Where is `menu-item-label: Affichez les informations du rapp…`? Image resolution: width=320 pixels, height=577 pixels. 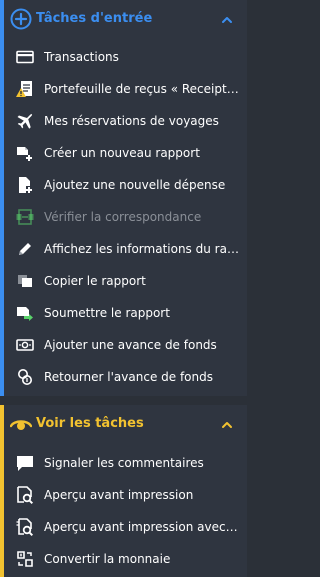 menu-item-label: Affichez les informations du rapp… is located at coordinates (142, 249).